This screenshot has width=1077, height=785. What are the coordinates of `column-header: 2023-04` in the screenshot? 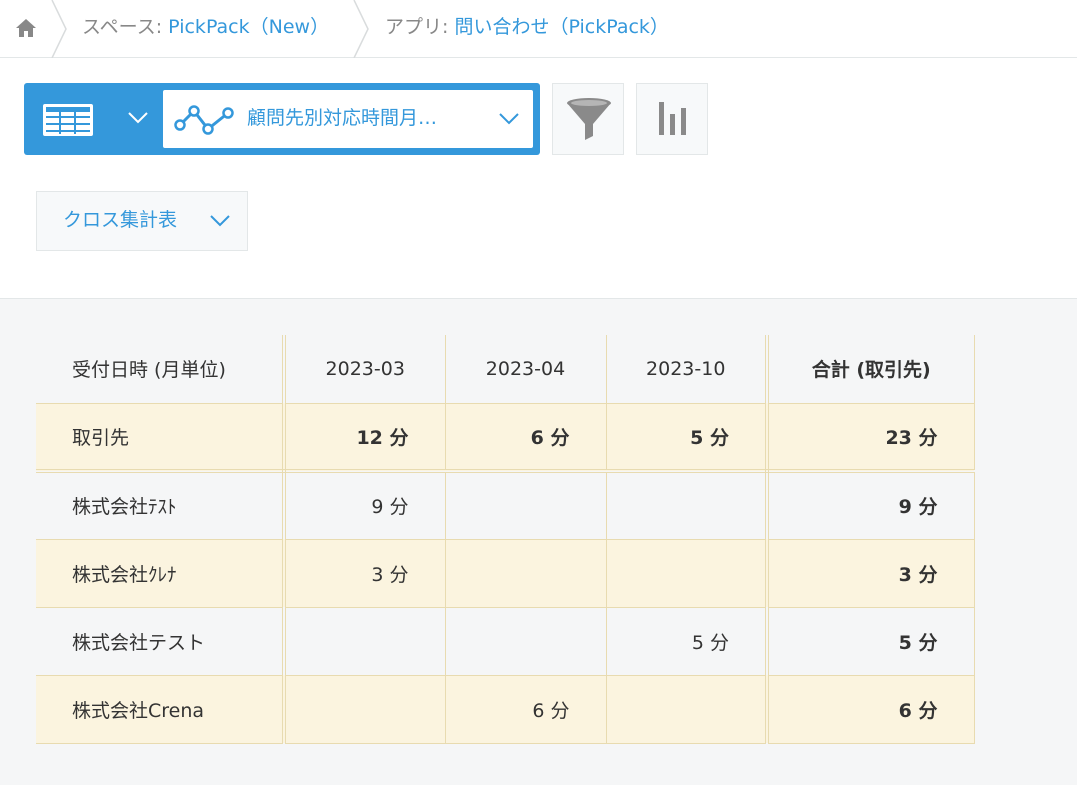 It's located at (526, 369).